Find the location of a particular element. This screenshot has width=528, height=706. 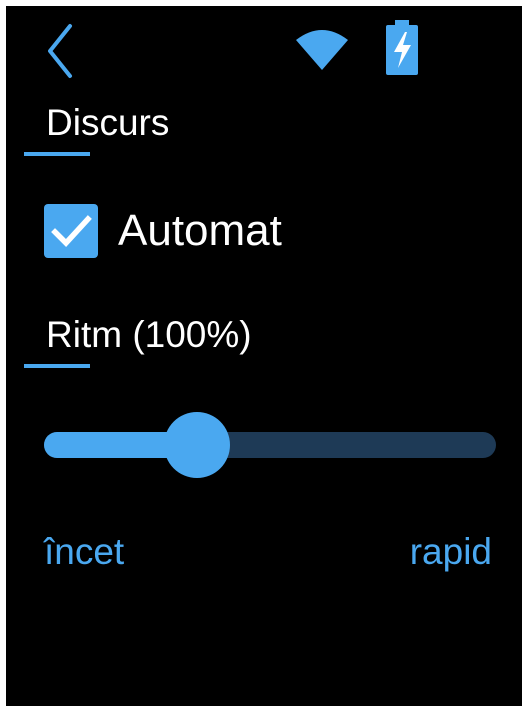

rate-section-title: Ritm (100%) is located at coordinates (149, 334).